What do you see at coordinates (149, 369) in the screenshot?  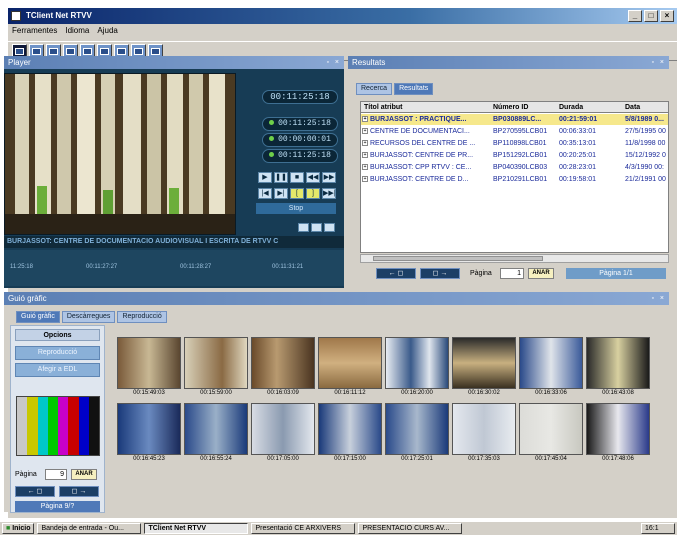 I see `storyboard-thumb: 00:15:49:03` at bounding box center [149, 369].